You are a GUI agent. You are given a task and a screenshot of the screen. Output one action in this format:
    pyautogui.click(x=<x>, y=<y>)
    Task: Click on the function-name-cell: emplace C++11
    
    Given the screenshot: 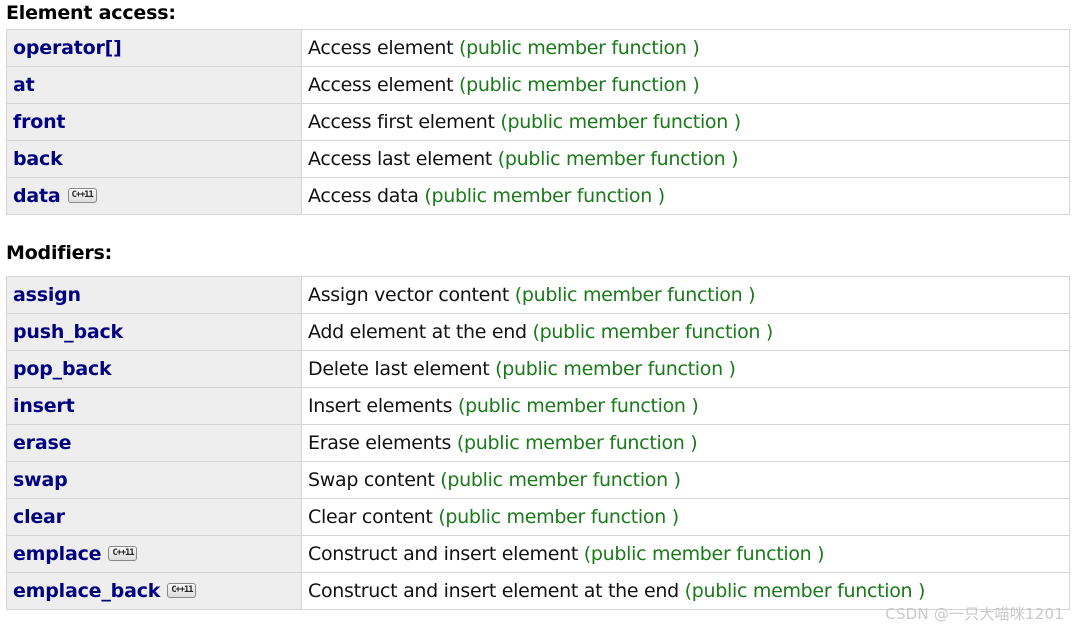 What is the action you would take?
    pyautogui.click(x=154, y=554)
    